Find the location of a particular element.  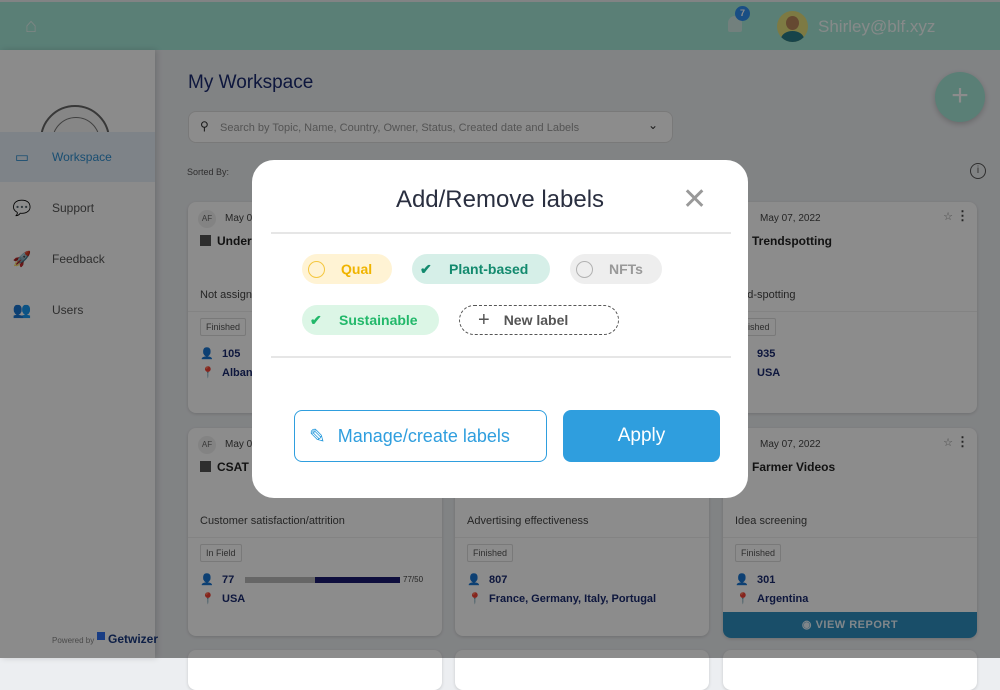

new-label-button: + New label is located at coordinates (539, 320).